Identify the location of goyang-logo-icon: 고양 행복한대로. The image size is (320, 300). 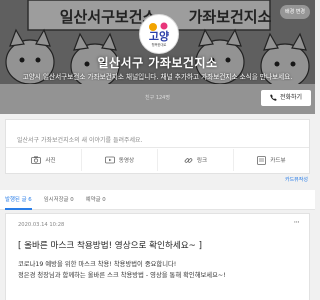
(159, 34).